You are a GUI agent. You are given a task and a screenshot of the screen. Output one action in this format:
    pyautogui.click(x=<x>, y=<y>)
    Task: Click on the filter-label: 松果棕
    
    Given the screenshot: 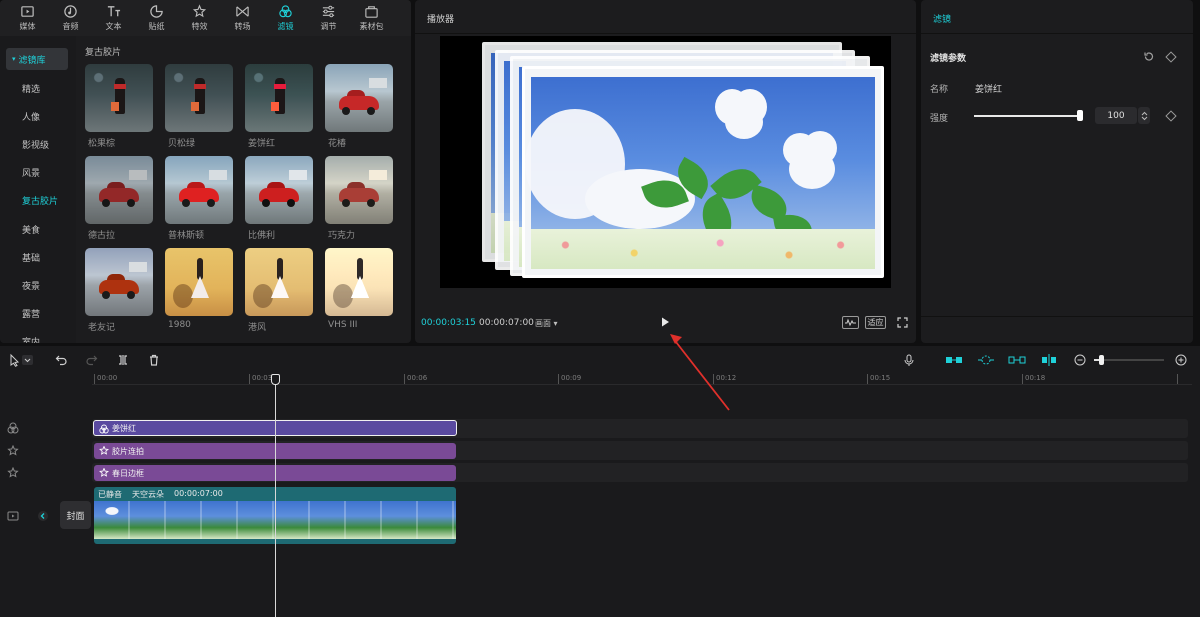 What is the action you would take?
    pyautogui.click(x=102, y=144)
    